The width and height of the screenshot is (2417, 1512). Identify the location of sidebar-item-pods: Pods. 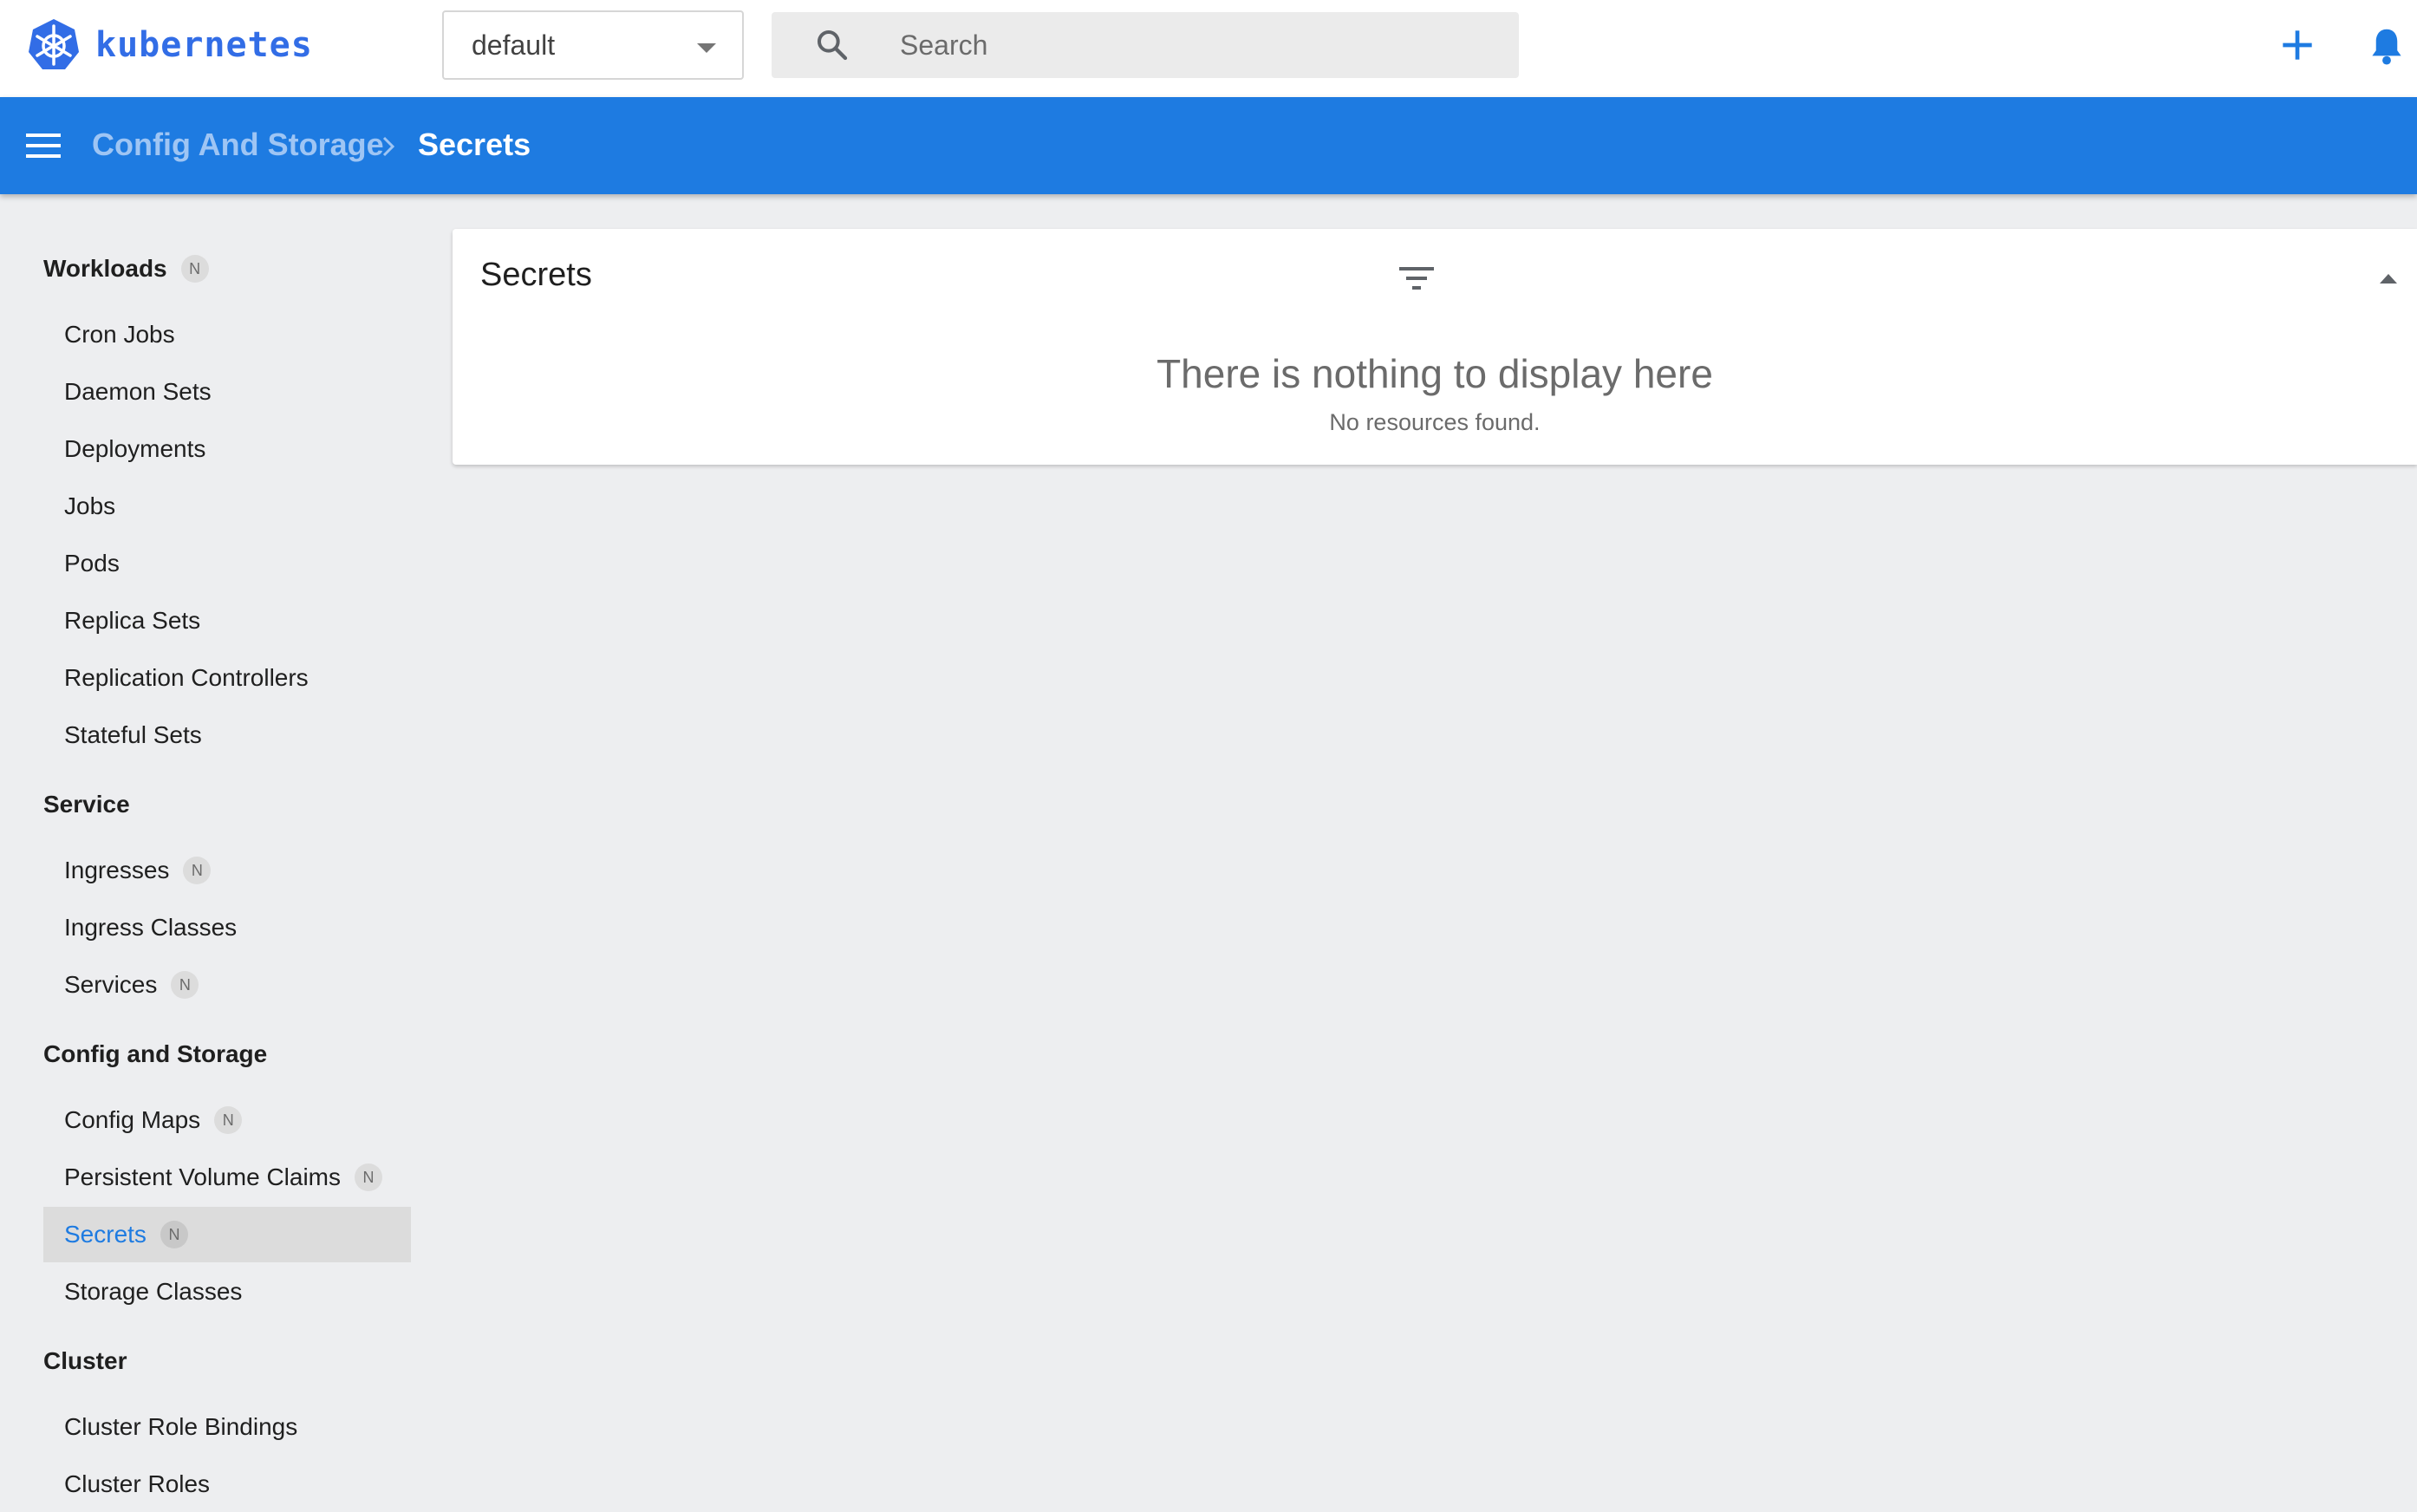
(227, 563).